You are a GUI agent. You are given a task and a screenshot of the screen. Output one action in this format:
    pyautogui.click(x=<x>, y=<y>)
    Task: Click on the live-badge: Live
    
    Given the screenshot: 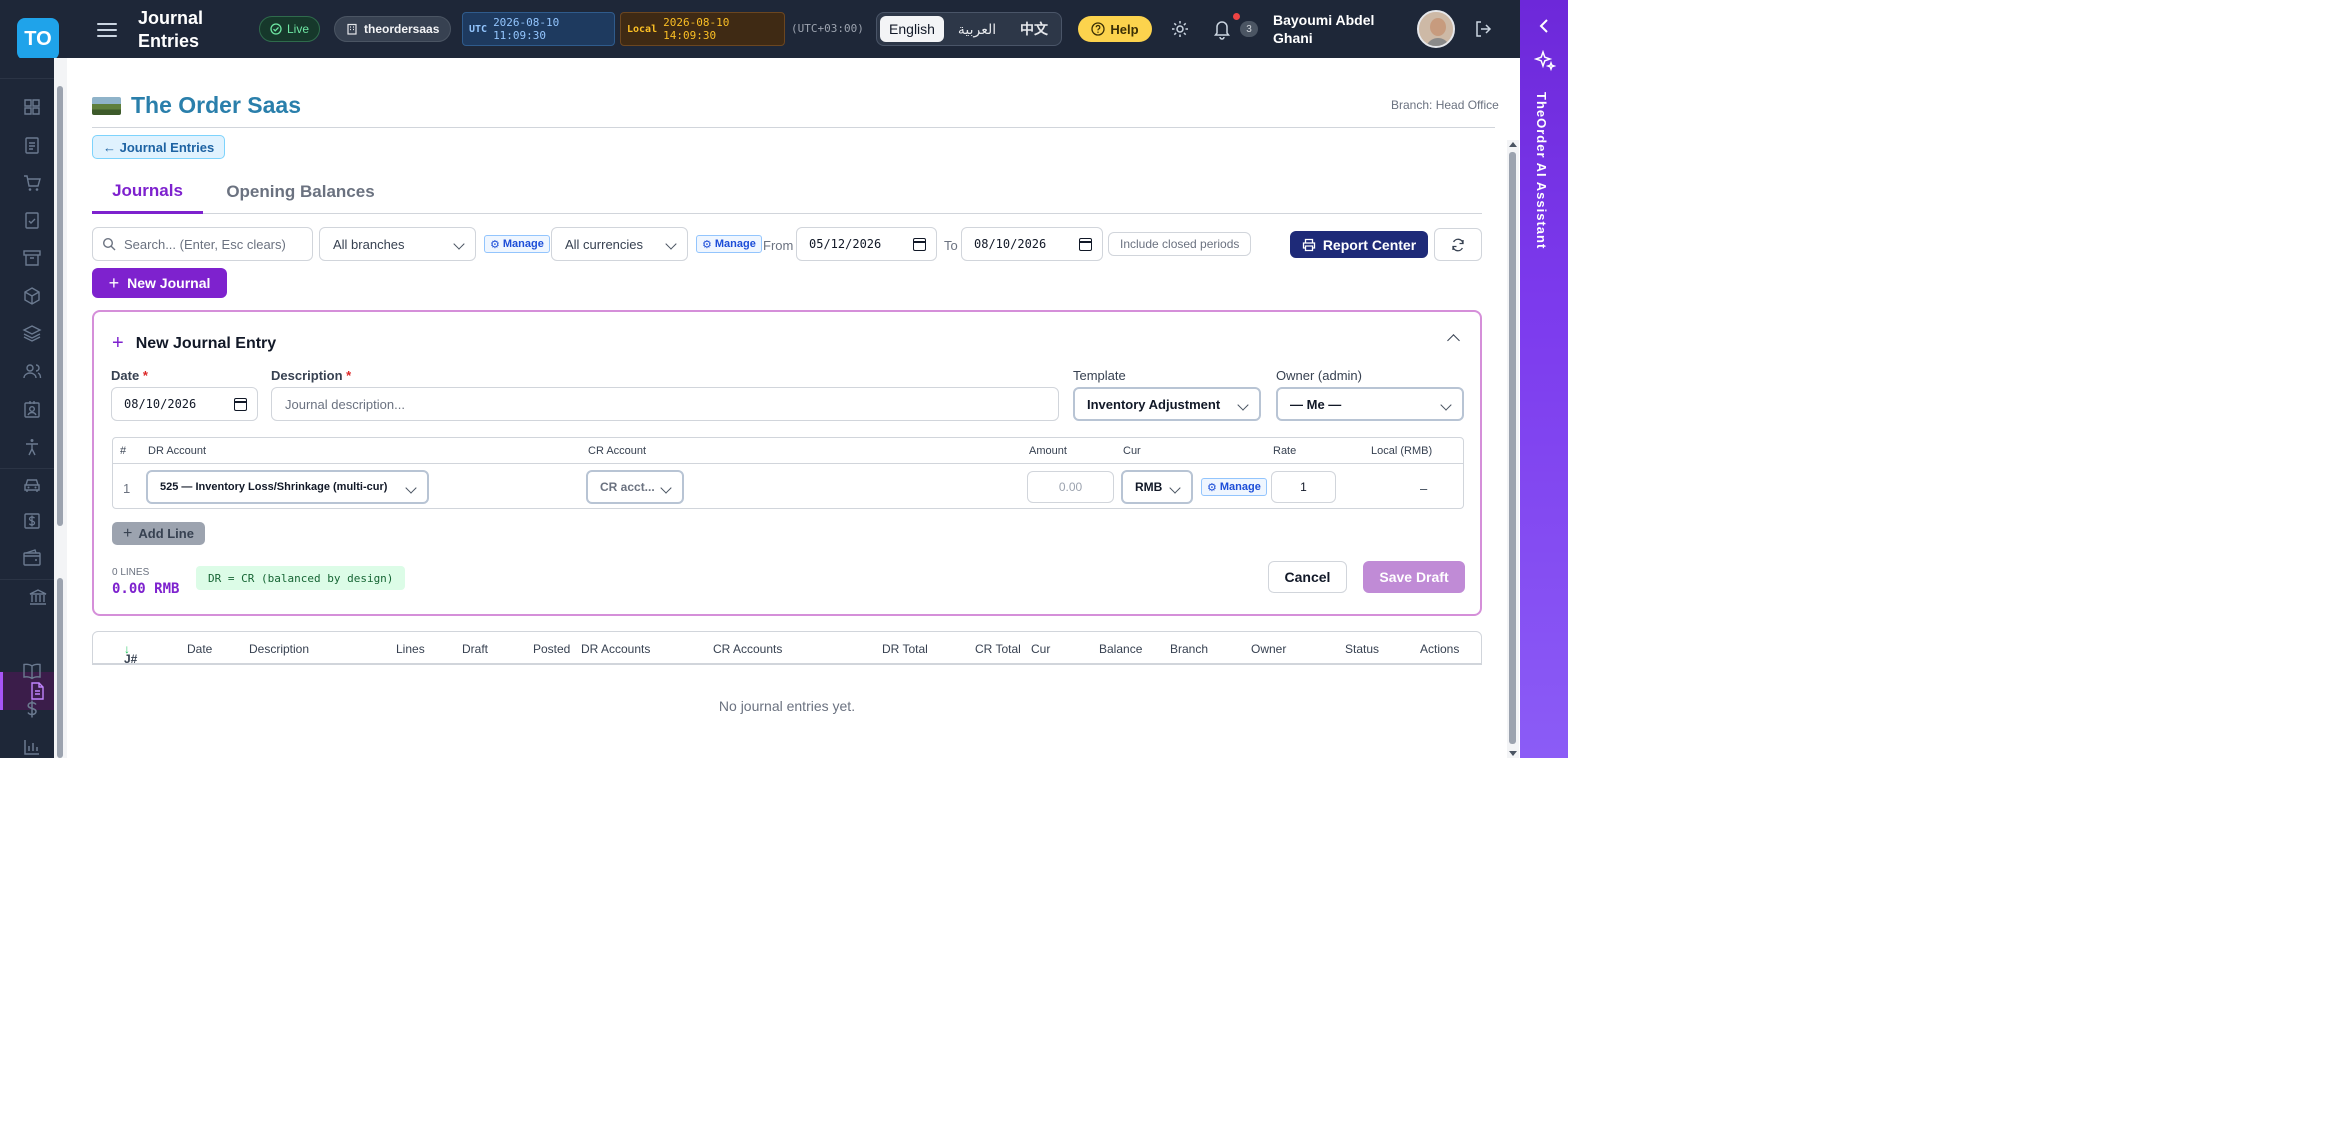 What is the action you would take?
    pyautogui.click(x=290, y=29)
    